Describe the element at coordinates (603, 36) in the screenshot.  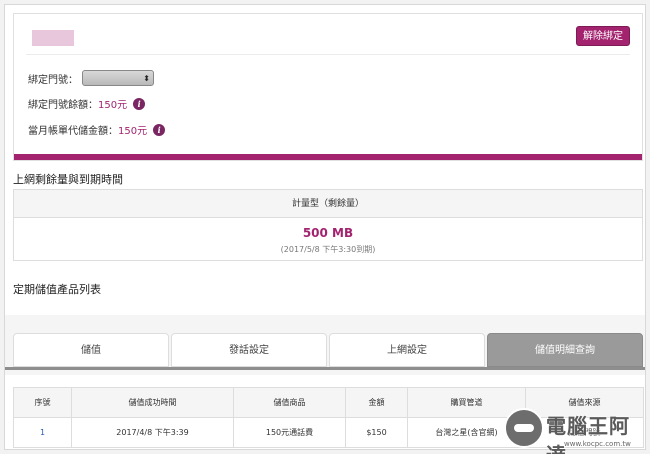
I see `unbind-button: 解除綁定` at that location.